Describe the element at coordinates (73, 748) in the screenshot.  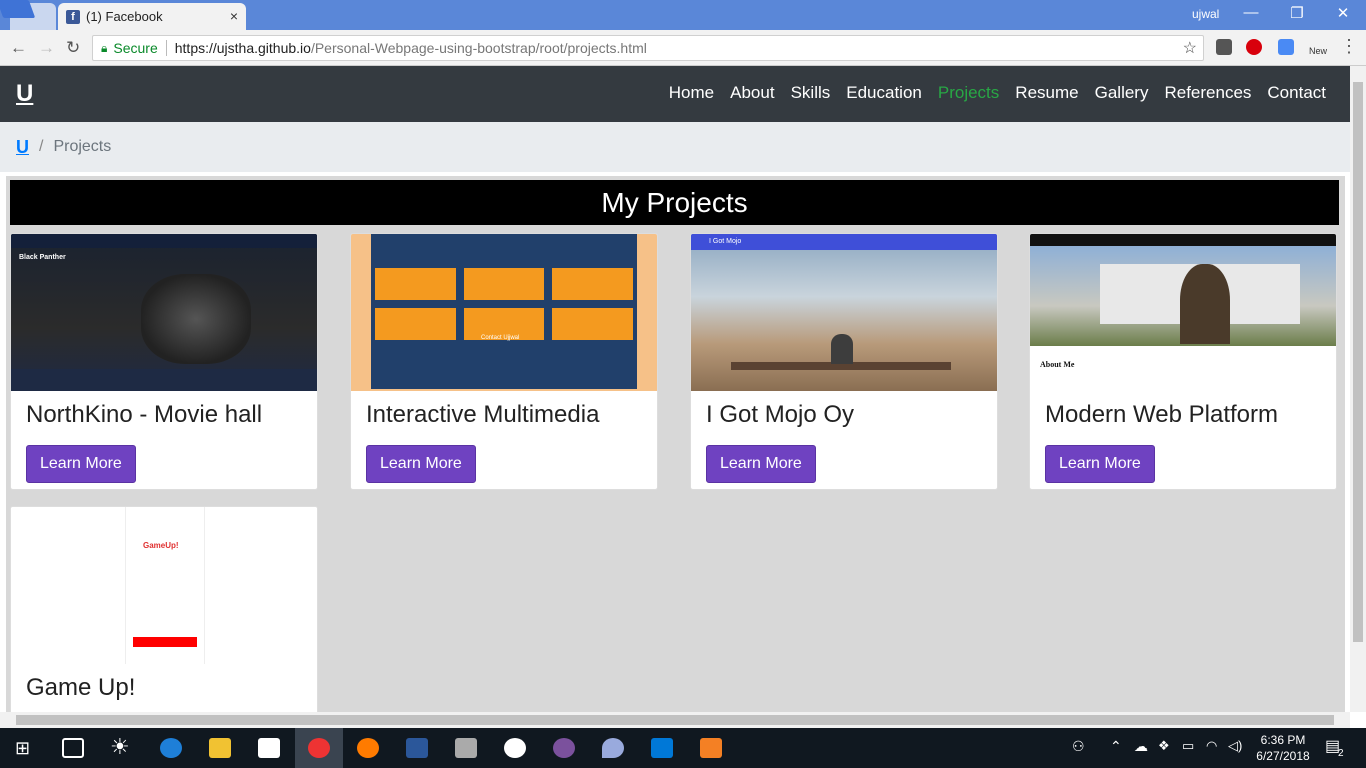
I see `task-view-icon` at that location.